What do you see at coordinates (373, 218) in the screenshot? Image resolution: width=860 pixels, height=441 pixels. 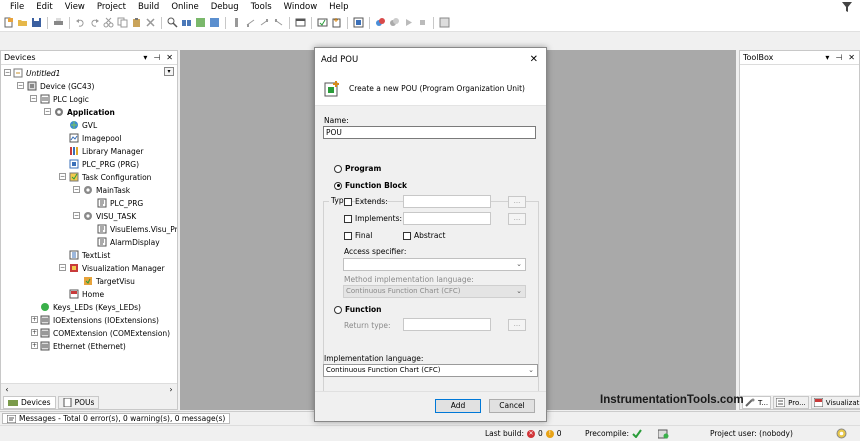 I see `implements-checkbox: Implements:` at bounding box center [373, 218].